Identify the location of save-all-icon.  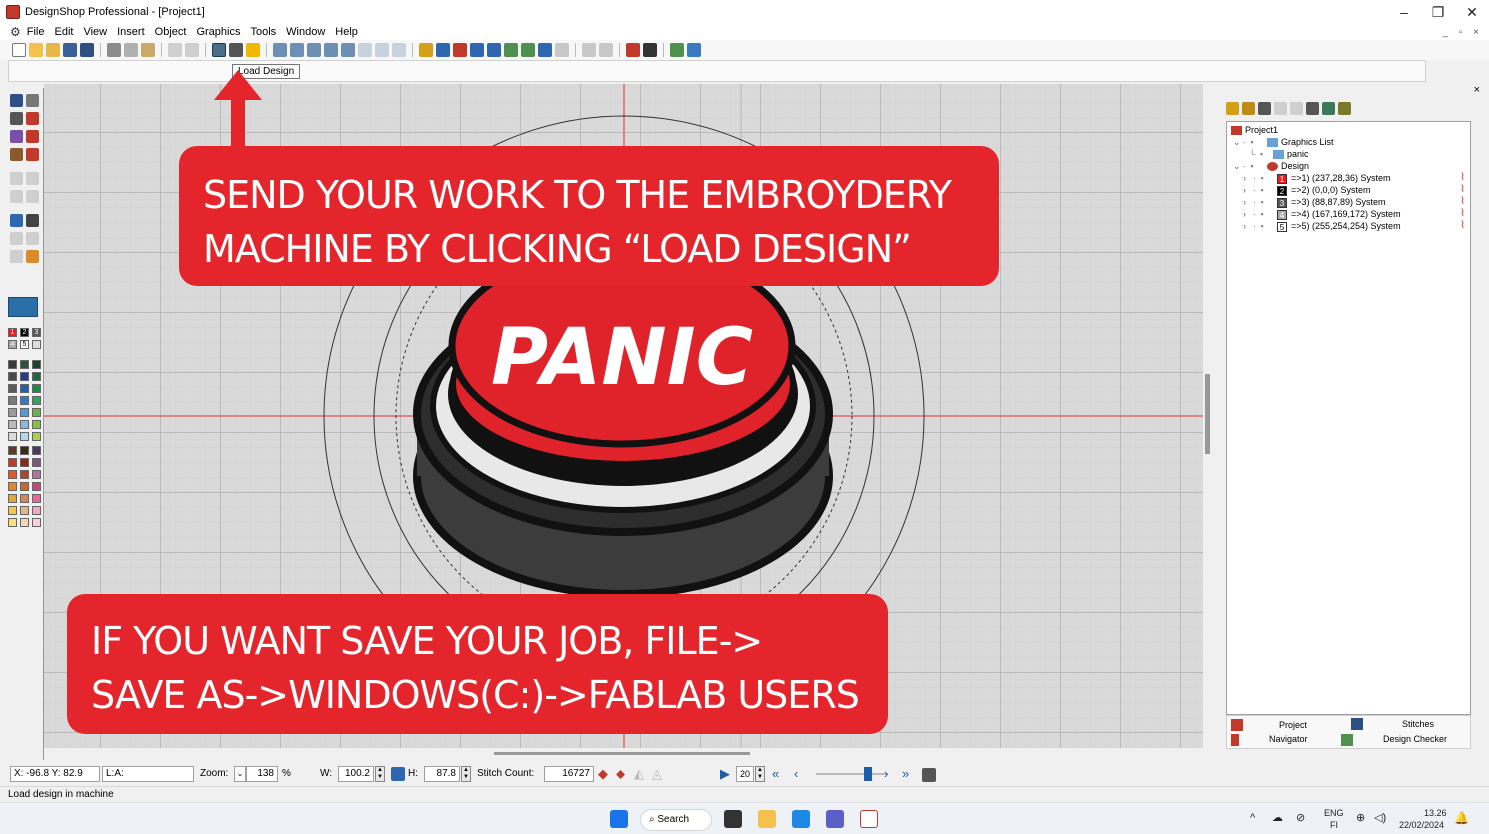
(87, 50).